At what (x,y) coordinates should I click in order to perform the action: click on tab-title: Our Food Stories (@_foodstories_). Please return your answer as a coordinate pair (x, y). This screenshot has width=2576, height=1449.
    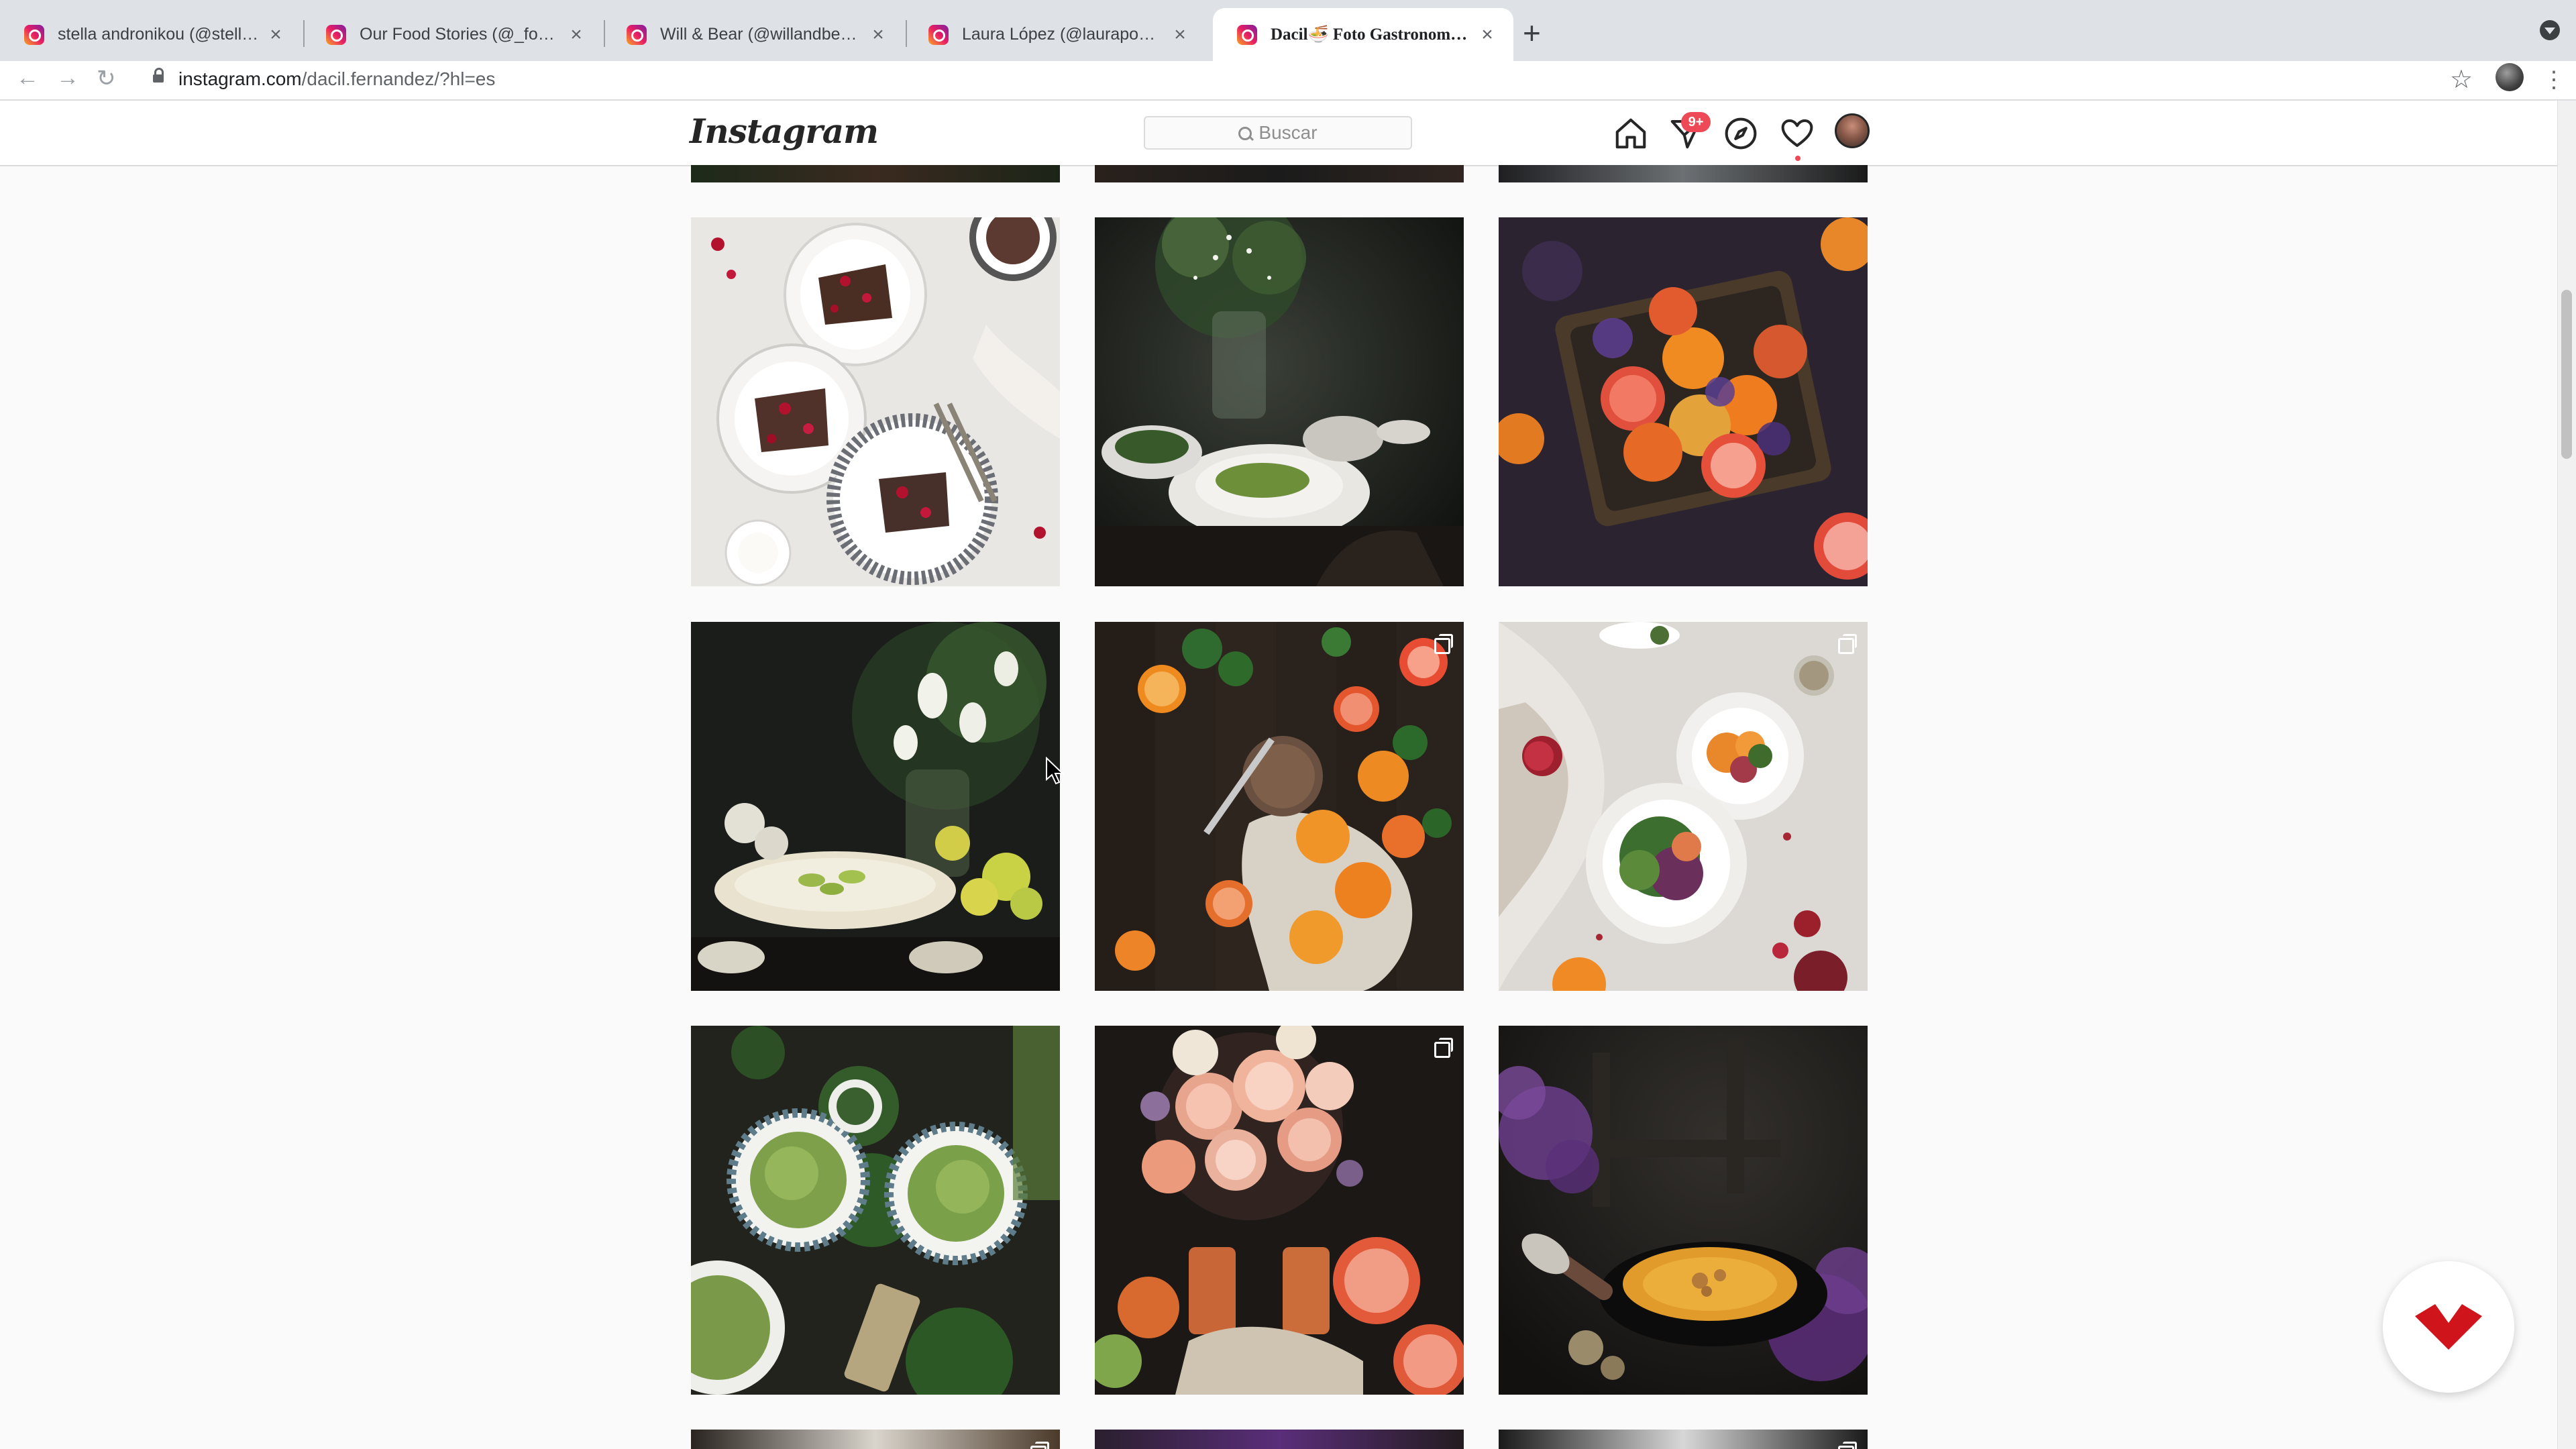
    Looking at the image, I should click on (459, 34).